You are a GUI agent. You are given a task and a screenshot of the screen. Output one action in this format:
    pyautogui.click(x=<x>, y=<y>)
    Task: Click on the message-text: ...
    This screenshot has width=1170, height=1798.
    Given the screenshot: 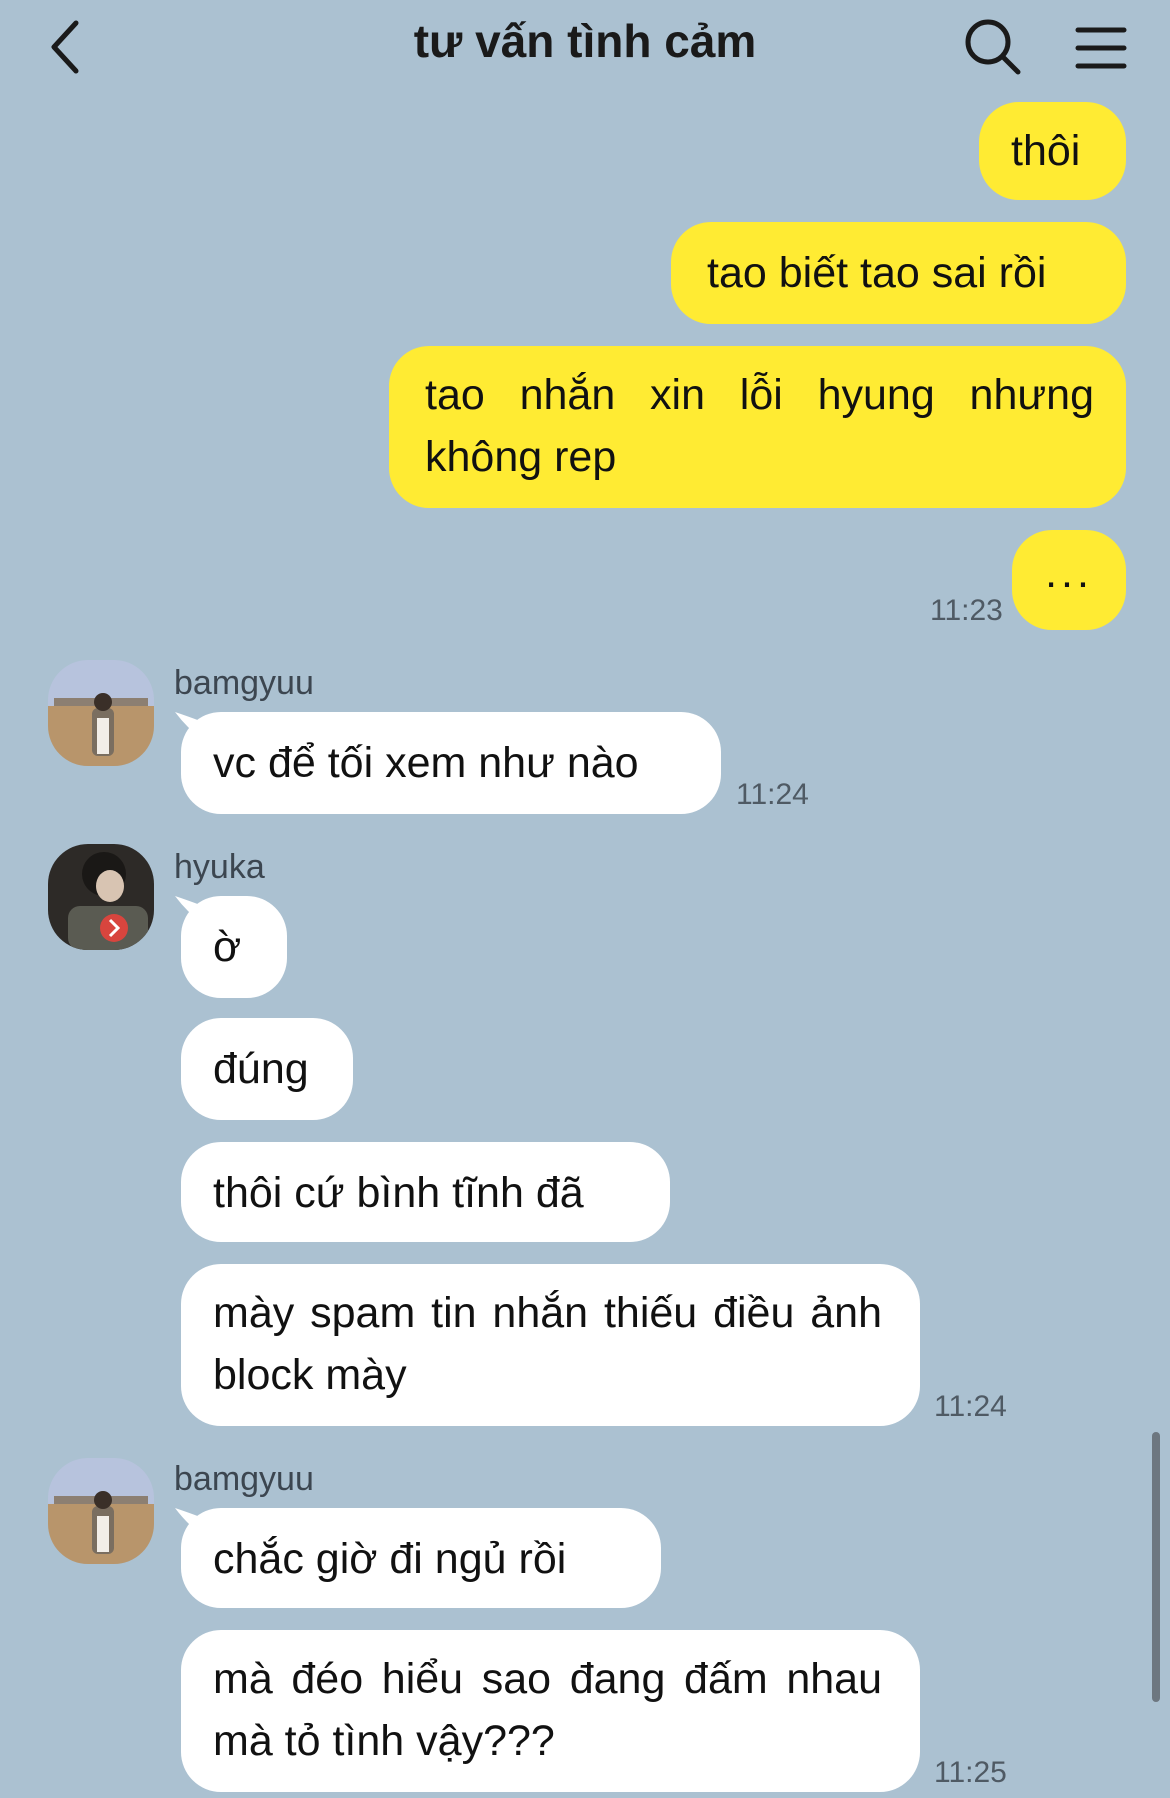 What is the action you would take?
    pyautogui.click(x=1069, y=573)
    